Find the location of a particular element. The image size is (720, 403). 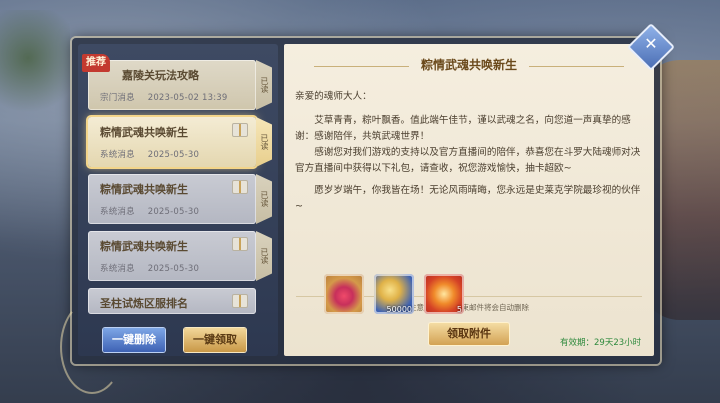

mail-item-meta: 宗门消息 2023-05-02 13:39 is located at coordinates (169, 97).